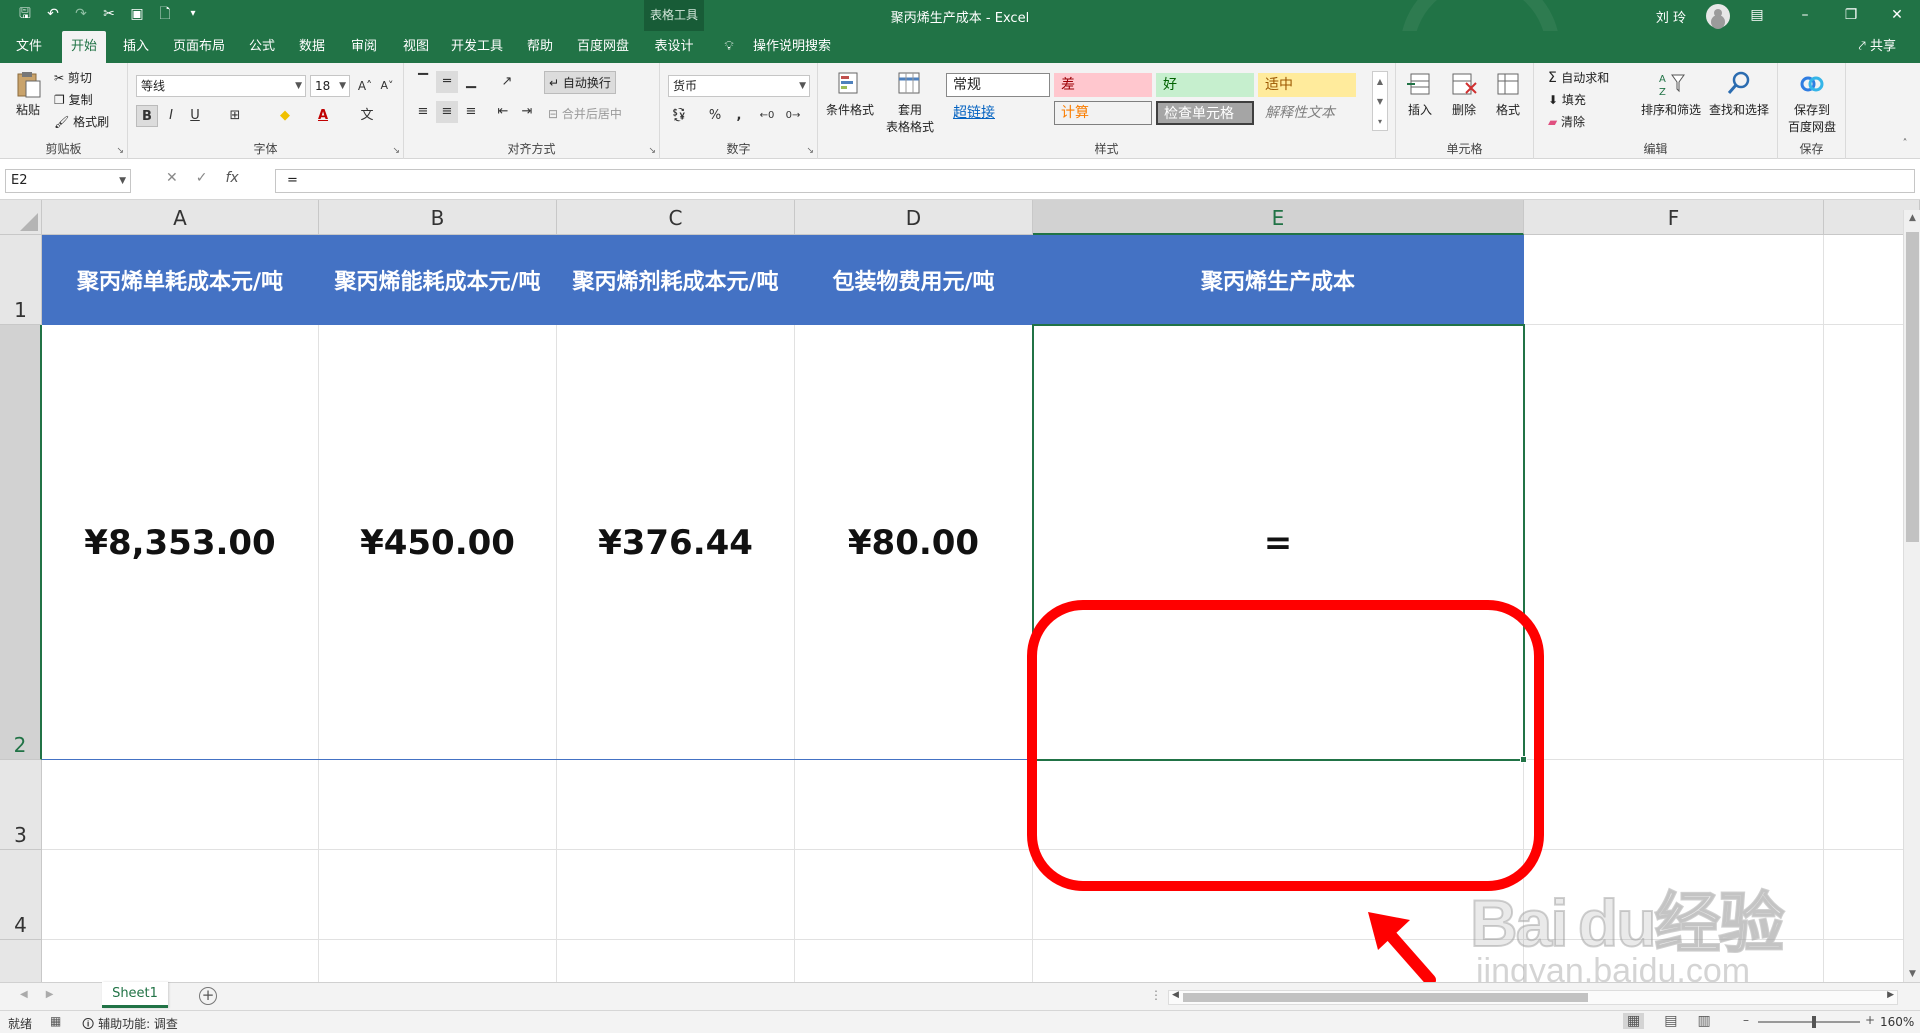 The width and height of the screenshot is (1920, 1033). I want to click on cell-d3, so click(914, 805).